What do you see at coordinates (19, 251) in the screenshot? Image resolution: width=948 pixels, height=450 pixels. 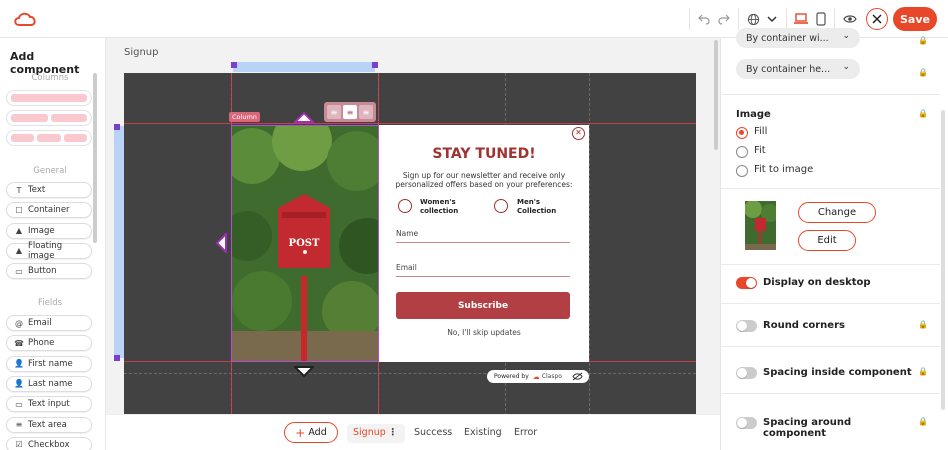 I see `floating-image-icon: ▲` at bounding box center [19, 251].